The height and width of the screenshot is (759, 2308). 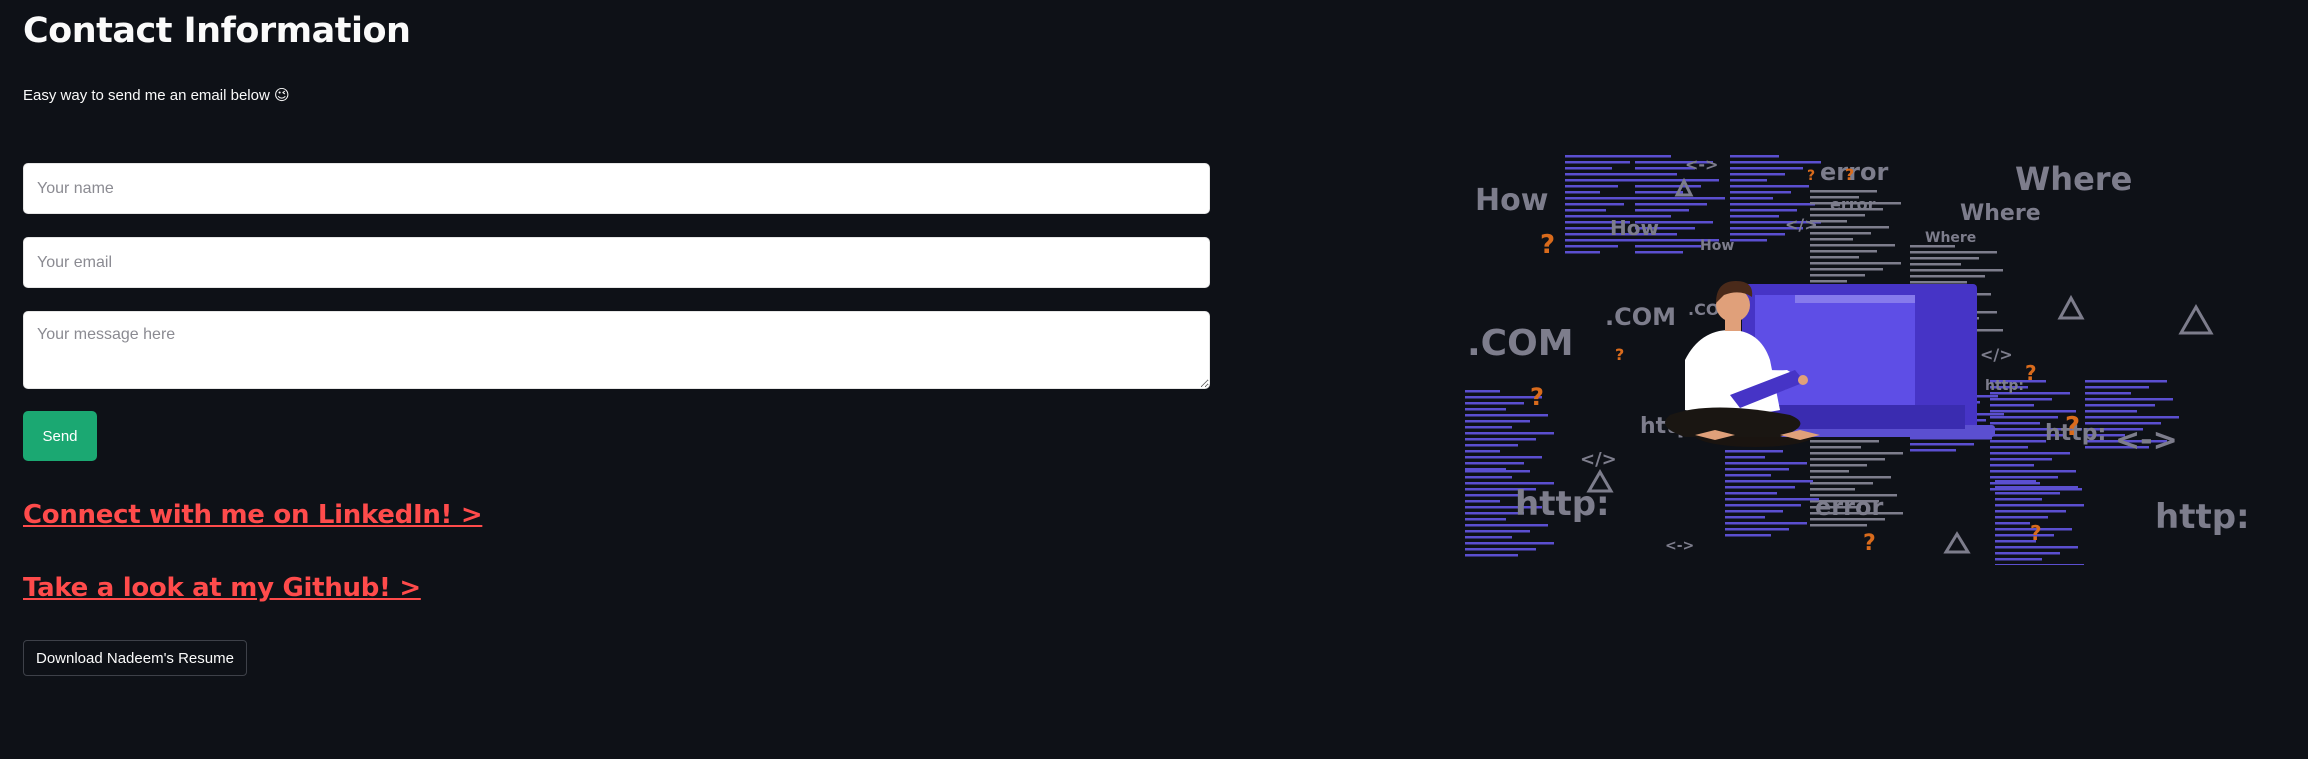 I want to click on illustration-word: <->, so click(x=1701, y=164).